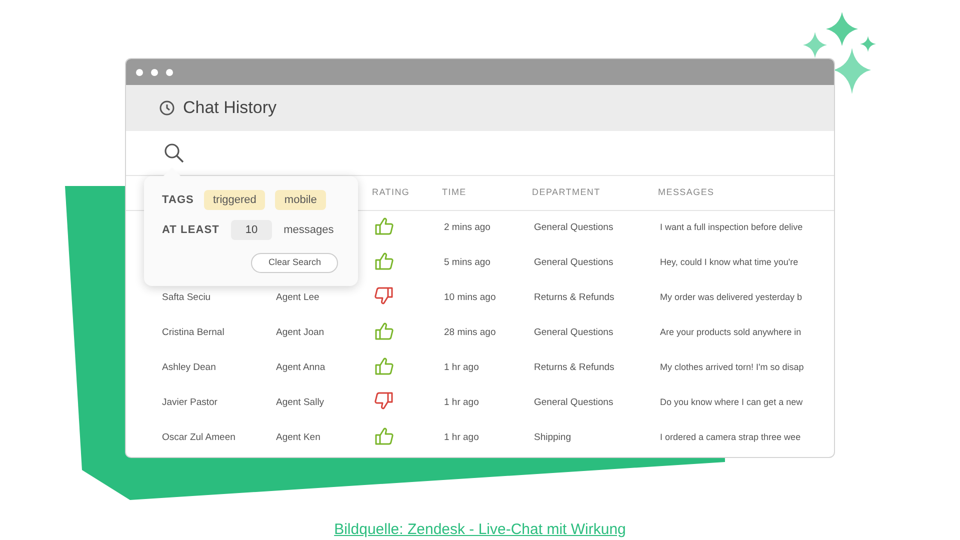 The height and width of the screenshot is (540, 960). Describe the element at coordinates (552, 438) in the screenshot. I see `table-cell: Shipping` at that location.